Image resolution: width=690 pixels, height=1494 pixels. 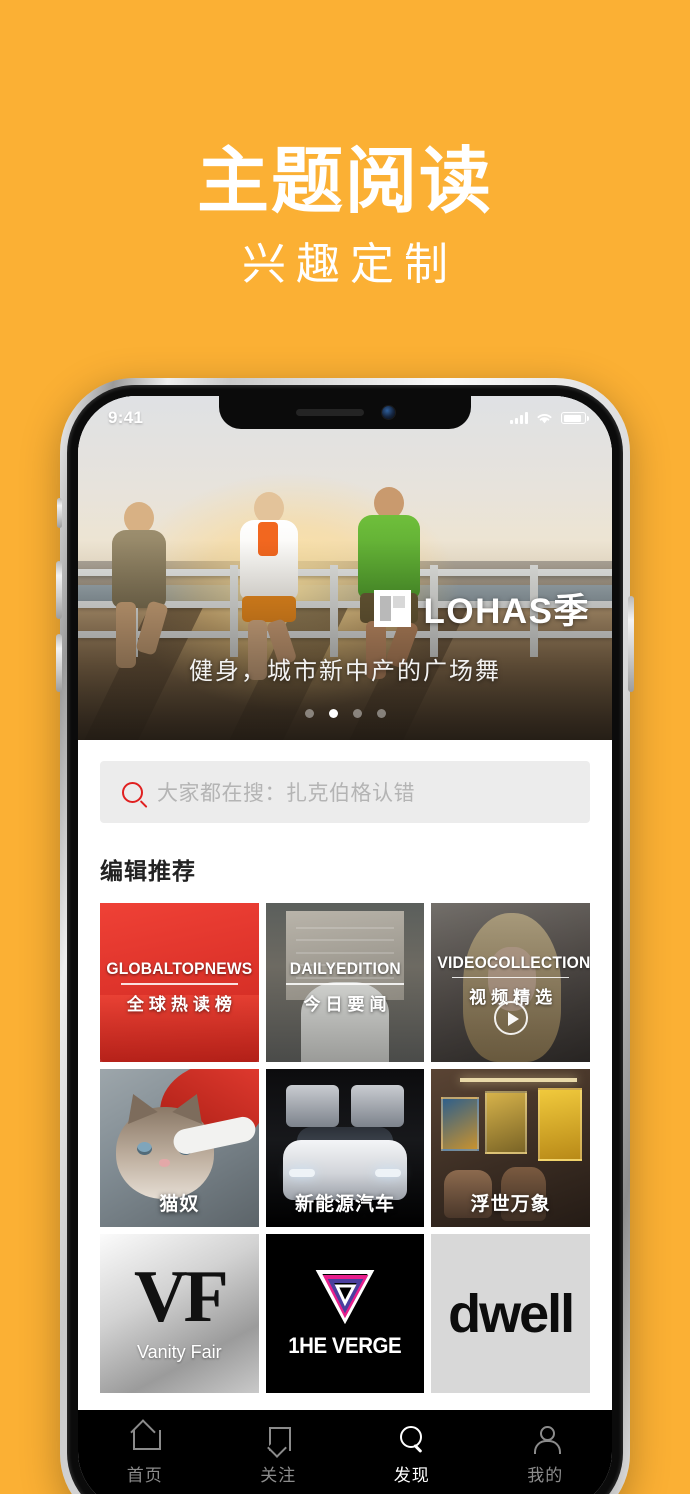 I want to click on card-caption: DAILYEDITION 今日要闻, so click(x=345, y=987).